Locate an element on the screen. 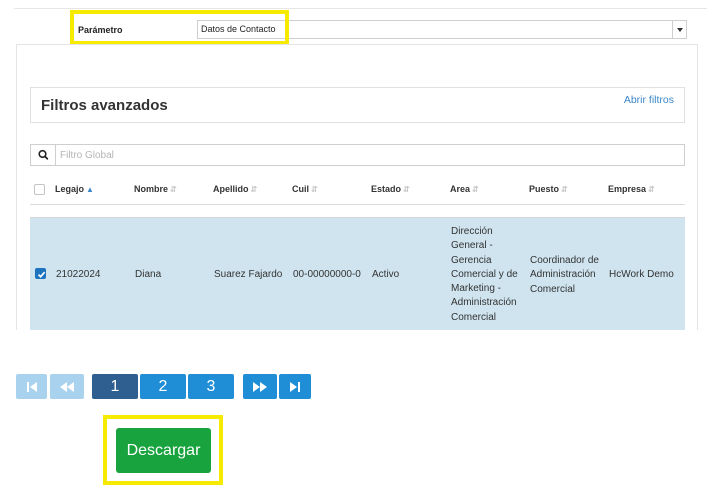 The width and height of the screenshot is (714, 494). cell-nombre: Diana is located at coordinates (148, 274).